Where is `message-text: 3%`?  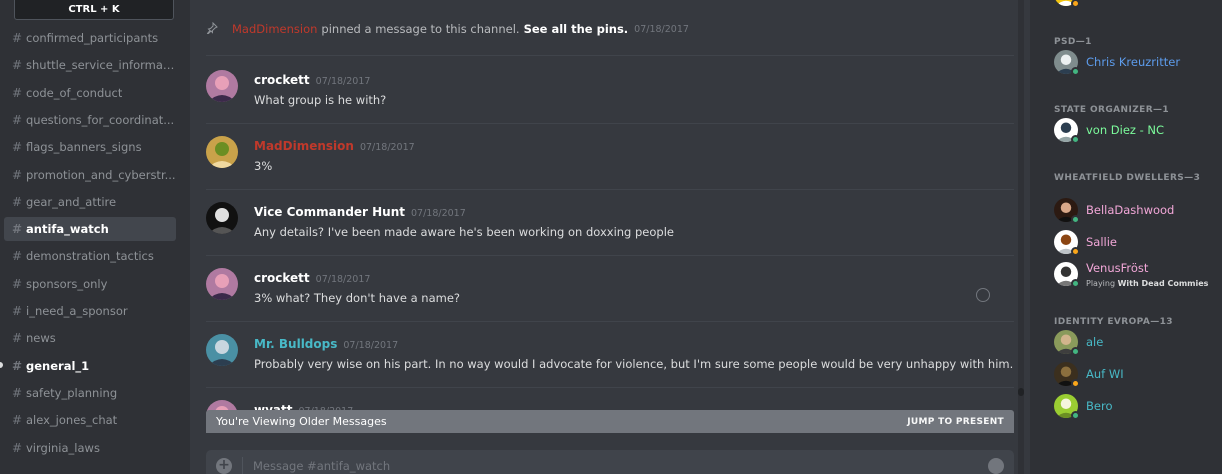 message-text: 3% is located at coordinates (263, 166).